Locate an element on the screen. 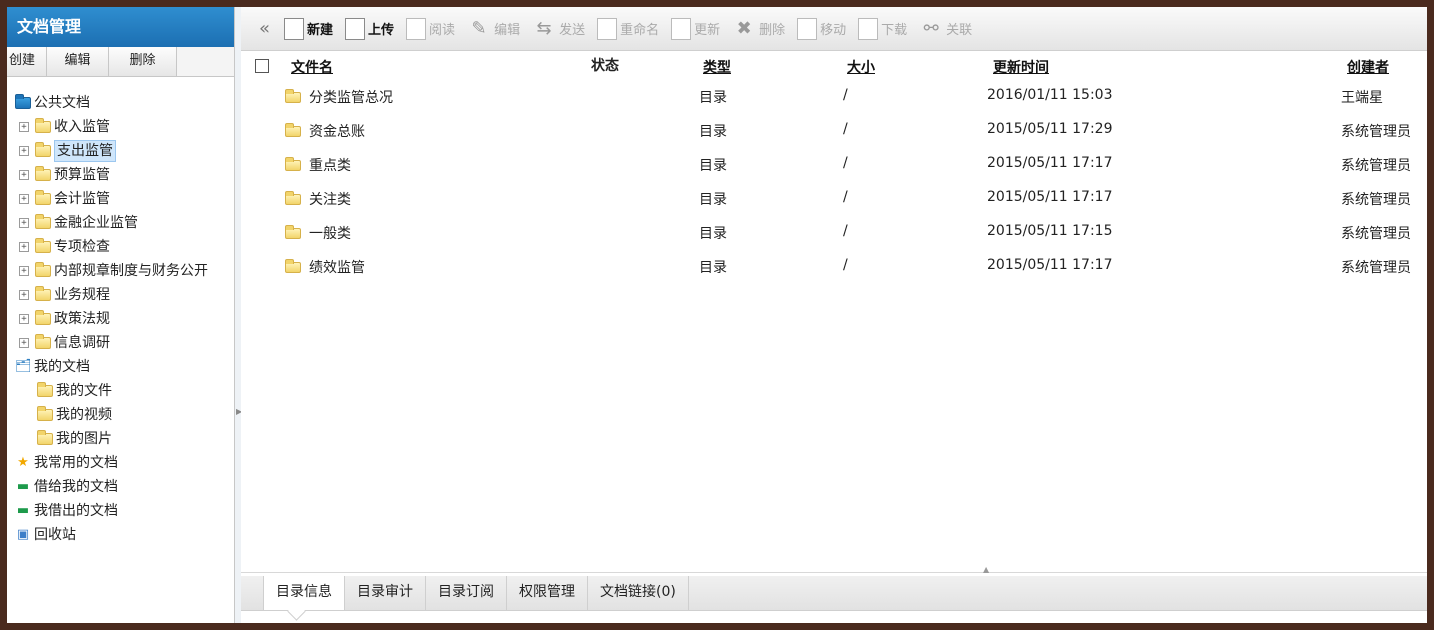 This screenshot has height=630, width=1434. toolbar-button: ⇆ 发送 is located at coordinates (559, 29).